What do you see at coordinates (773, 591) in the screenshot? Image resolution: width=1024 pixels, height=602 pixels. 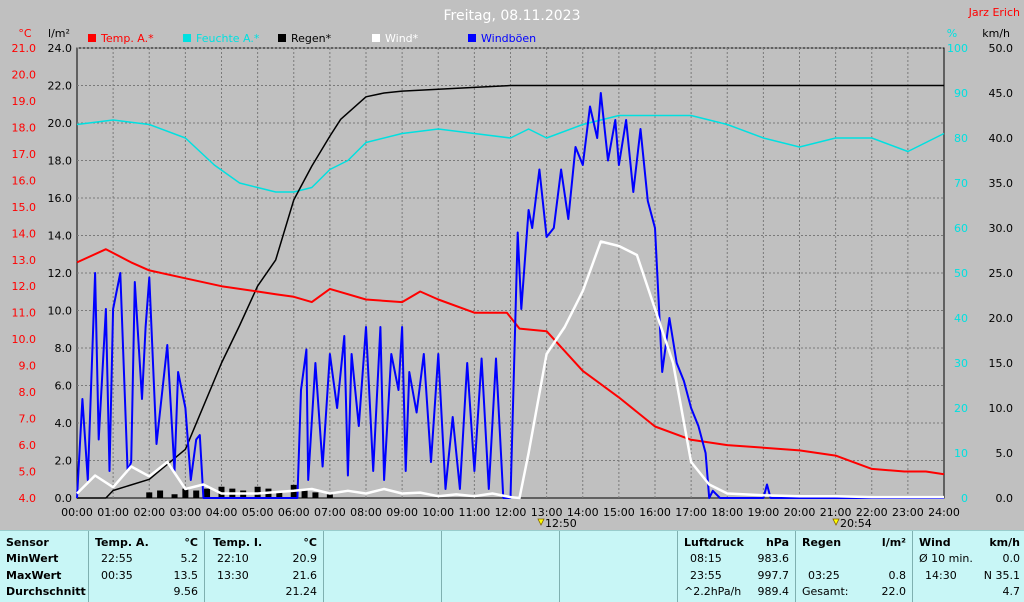 I see `pressure-trend-value: 989.4` at bounding box center [773, 591].